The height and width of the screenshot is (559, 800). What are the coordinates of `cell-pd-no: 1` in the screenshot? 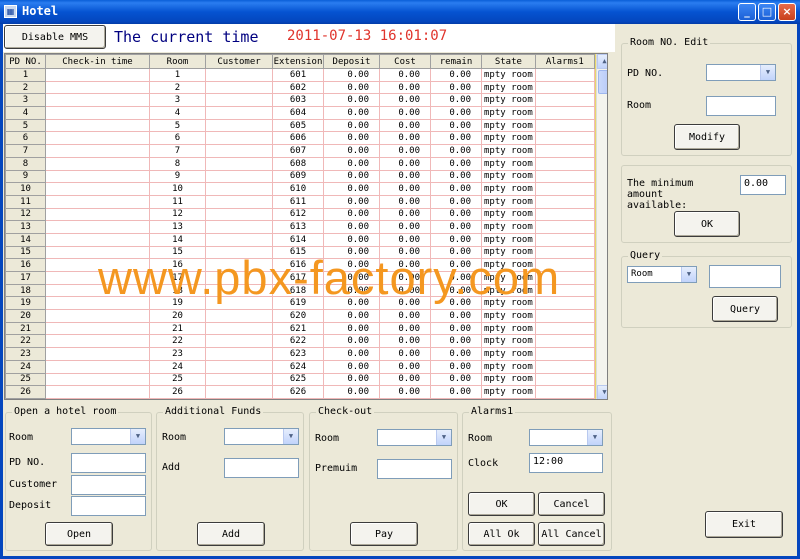 It's located at (25, 75).